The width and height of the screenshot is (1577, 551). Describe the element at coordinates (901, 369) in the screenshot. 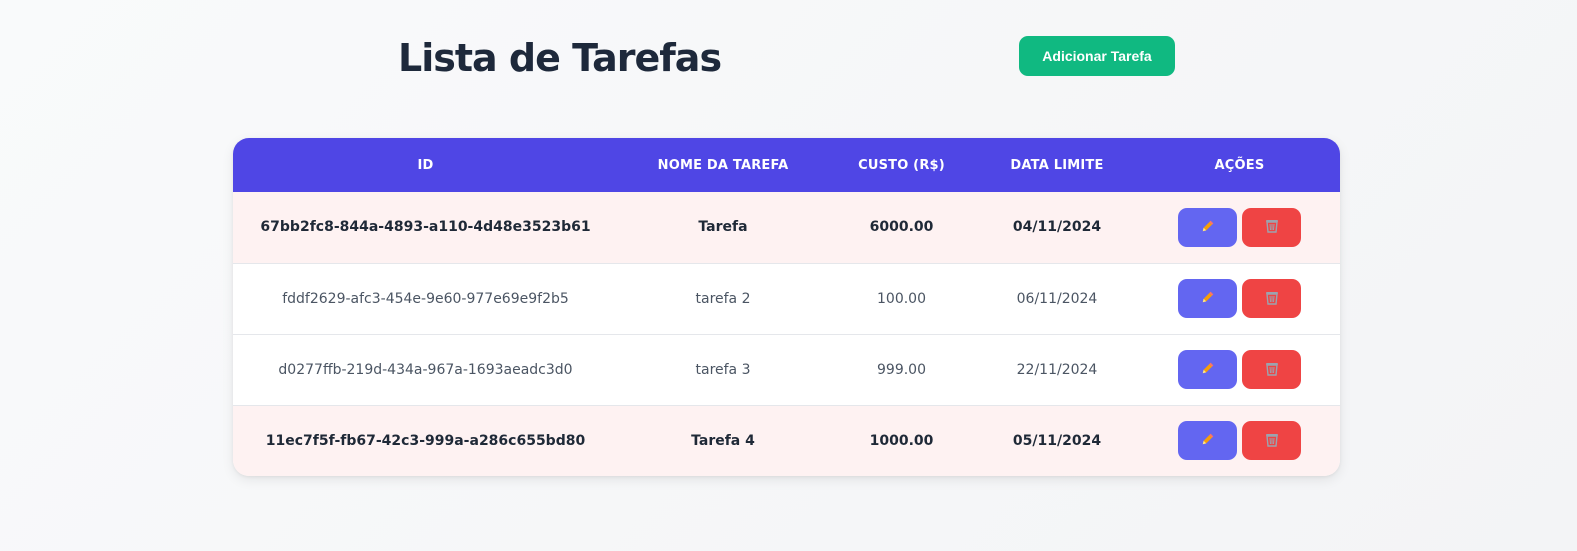

I see `task-cost-cell: 999.00` at that location.